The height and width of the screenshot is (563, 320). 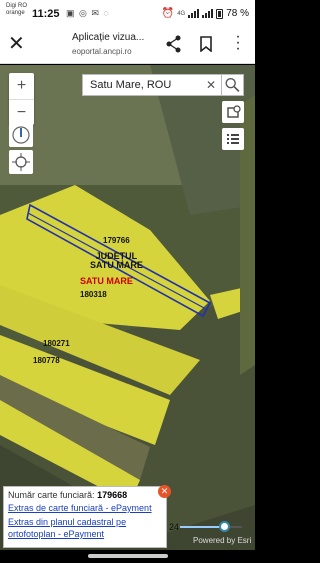 I want to click on region-label: JUDEȚUL SATU MARE, so click(x=116, y=261).